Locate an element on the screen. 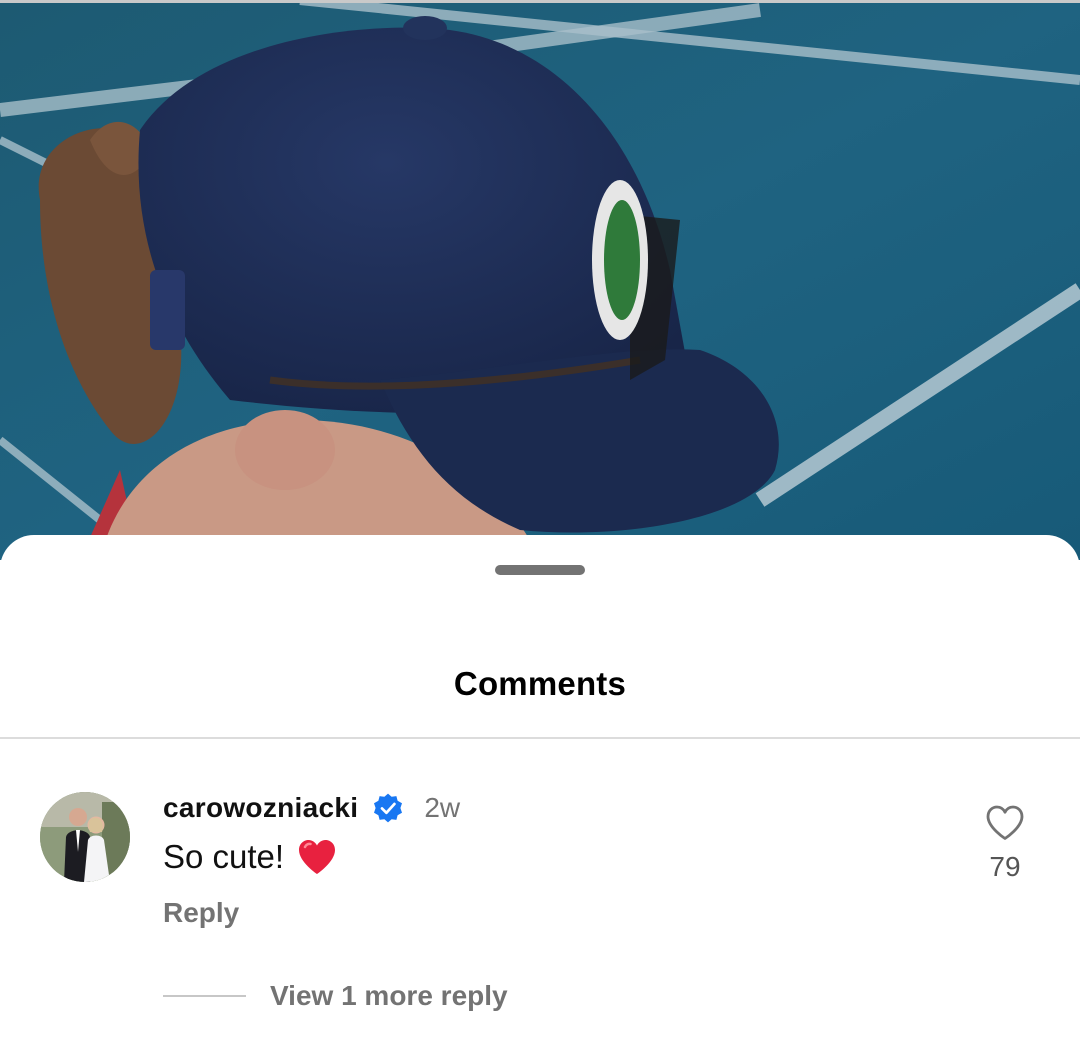 This screenshot has width=1080, height=1063. view-more-replies-button: View 1 more reply is located at coordinates (335, 996).